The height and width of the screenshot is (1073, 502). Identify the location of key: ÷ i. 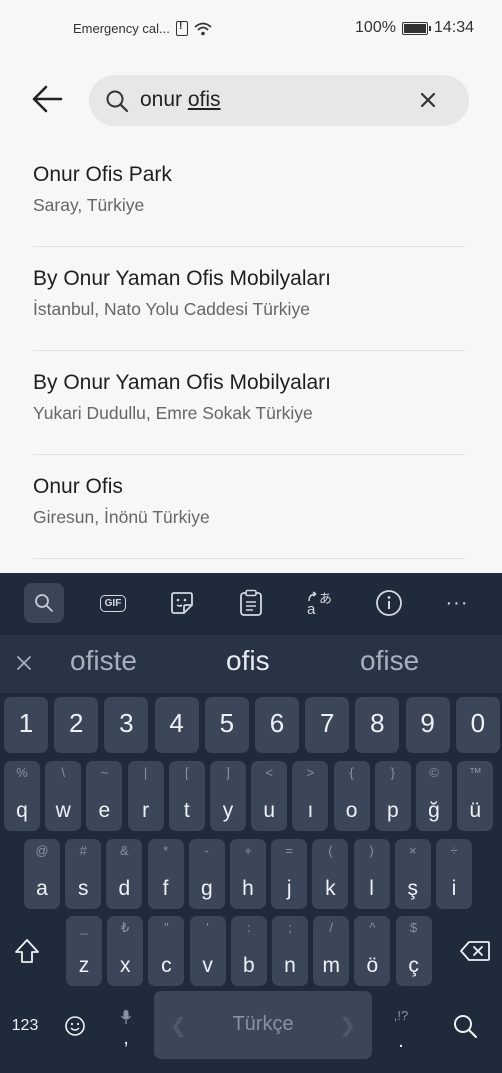
(454, 874).